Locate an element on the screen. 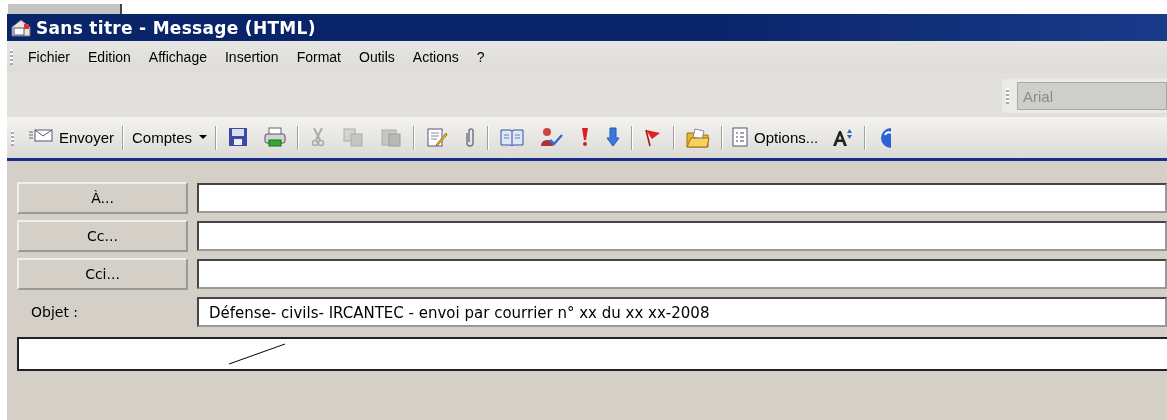 The height and width of the screenshot is (420, 1167). field-label: Objet : is located at coordinates (55, 311).